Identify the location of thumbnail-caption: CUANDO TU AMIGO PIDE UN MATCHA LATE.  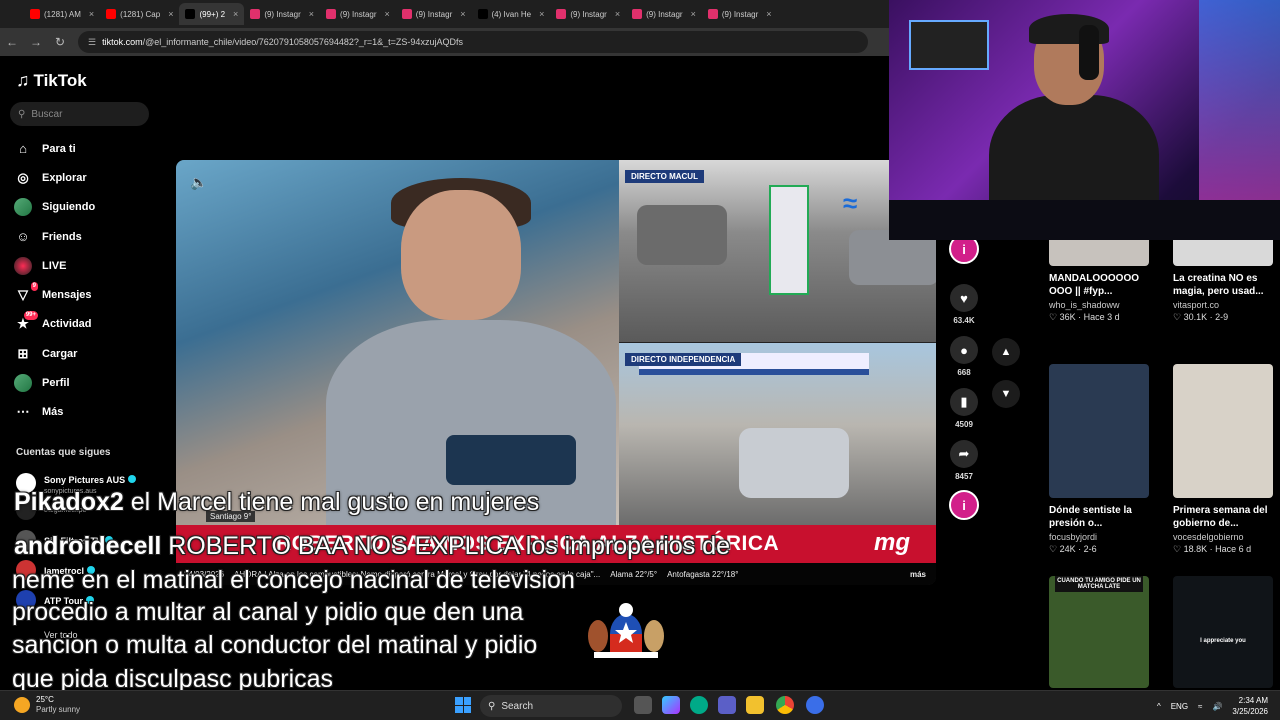
(1099, 584).